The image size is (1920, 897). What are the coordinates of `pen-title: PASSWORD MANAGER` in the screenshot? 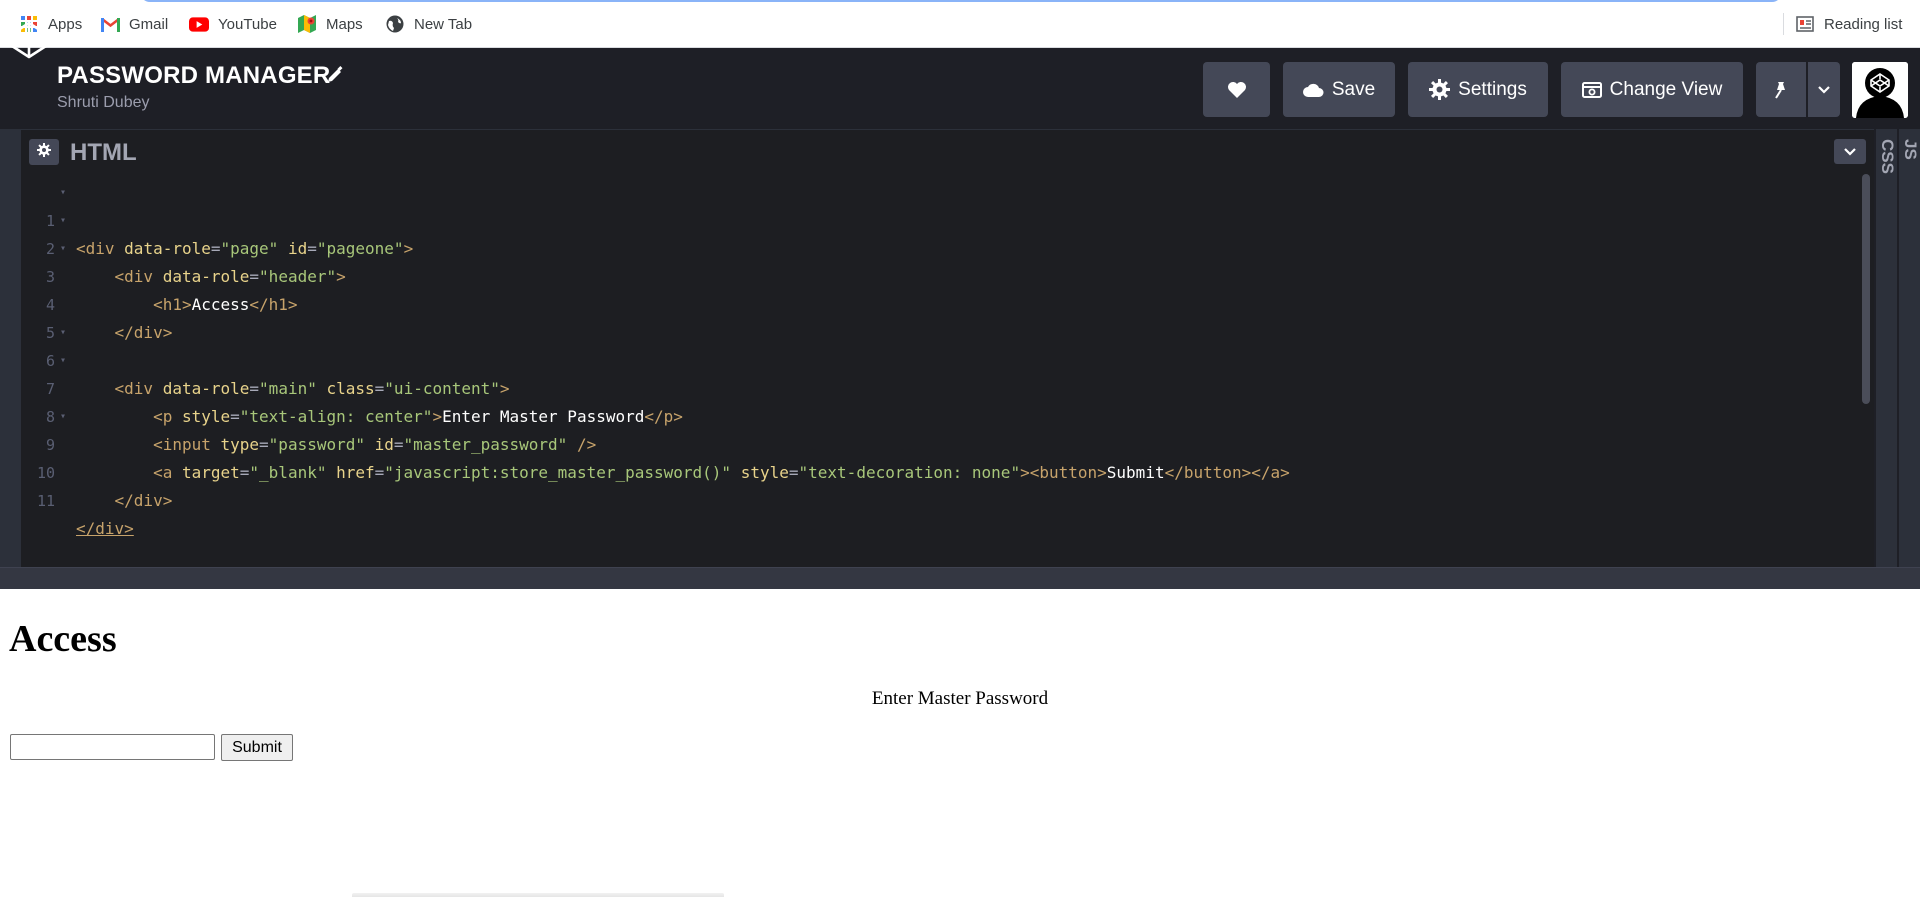 It's located at (193, 76).